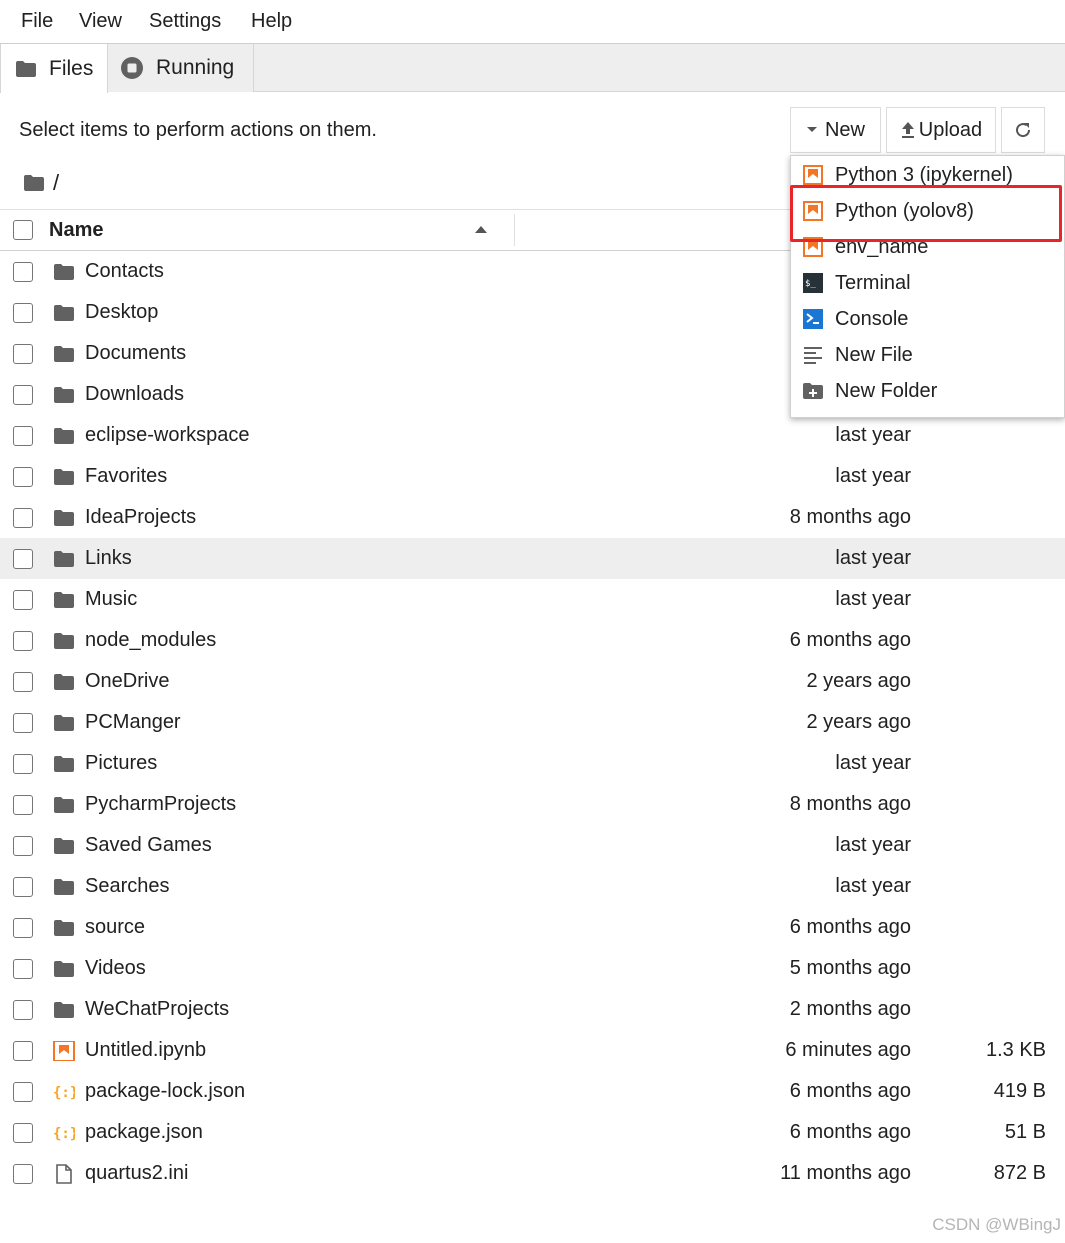 The height and width of the screenshot is (1243, 1065). I want to click on file-name: Music, so click(111, 599).